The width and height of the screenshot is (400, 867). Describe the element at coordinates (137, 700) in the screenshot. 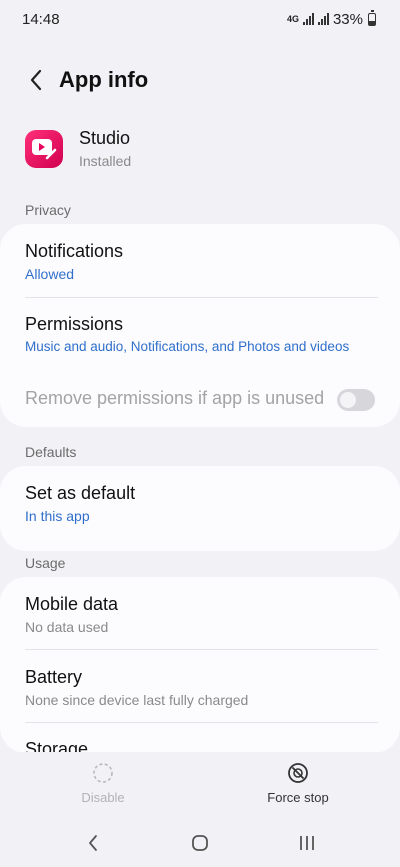

I see `battery-value: None since device last fully charged` at that location.